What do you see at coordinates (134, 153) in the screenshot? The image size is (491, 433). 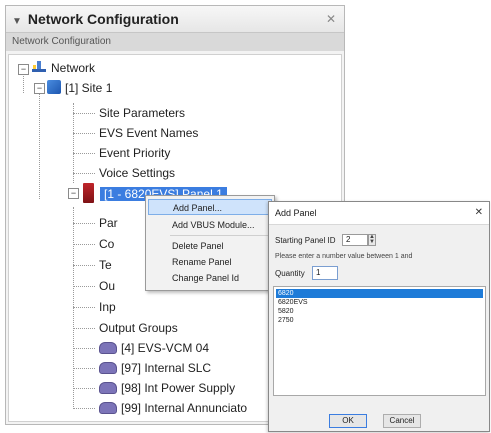 I see `tree-node-event-priority: Event Priority` at bounding box center [134, 153].